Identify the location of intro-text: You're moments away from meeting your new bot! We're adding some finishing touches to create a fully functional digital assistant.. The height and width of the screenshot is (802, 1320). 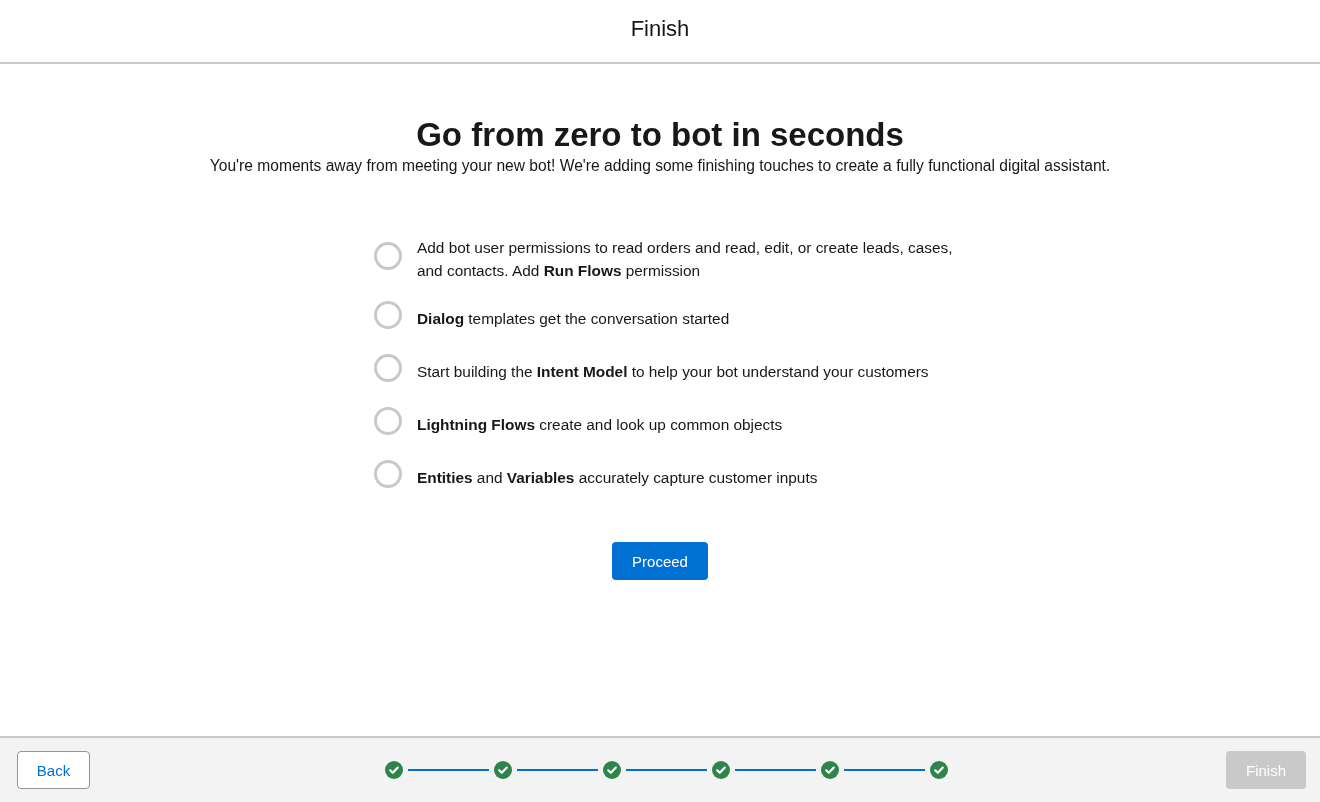
(660, 166).